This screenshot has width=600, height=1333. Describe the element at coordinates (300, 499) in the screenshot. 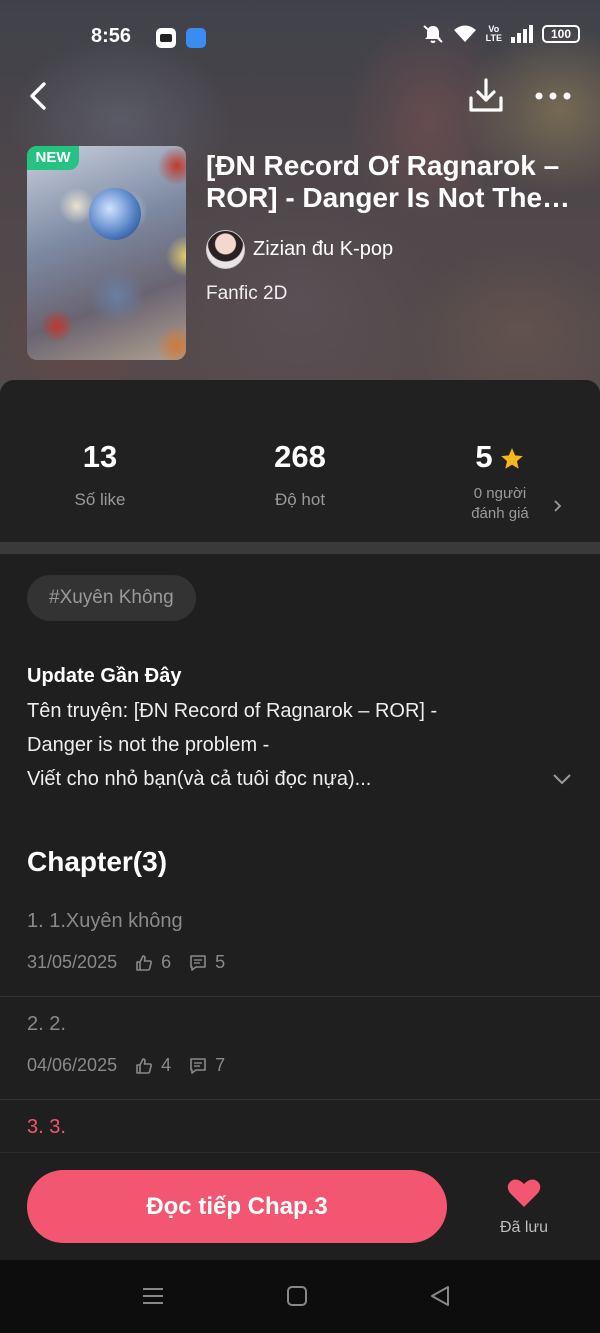

I see `hot-label: Độ hot` at that location.